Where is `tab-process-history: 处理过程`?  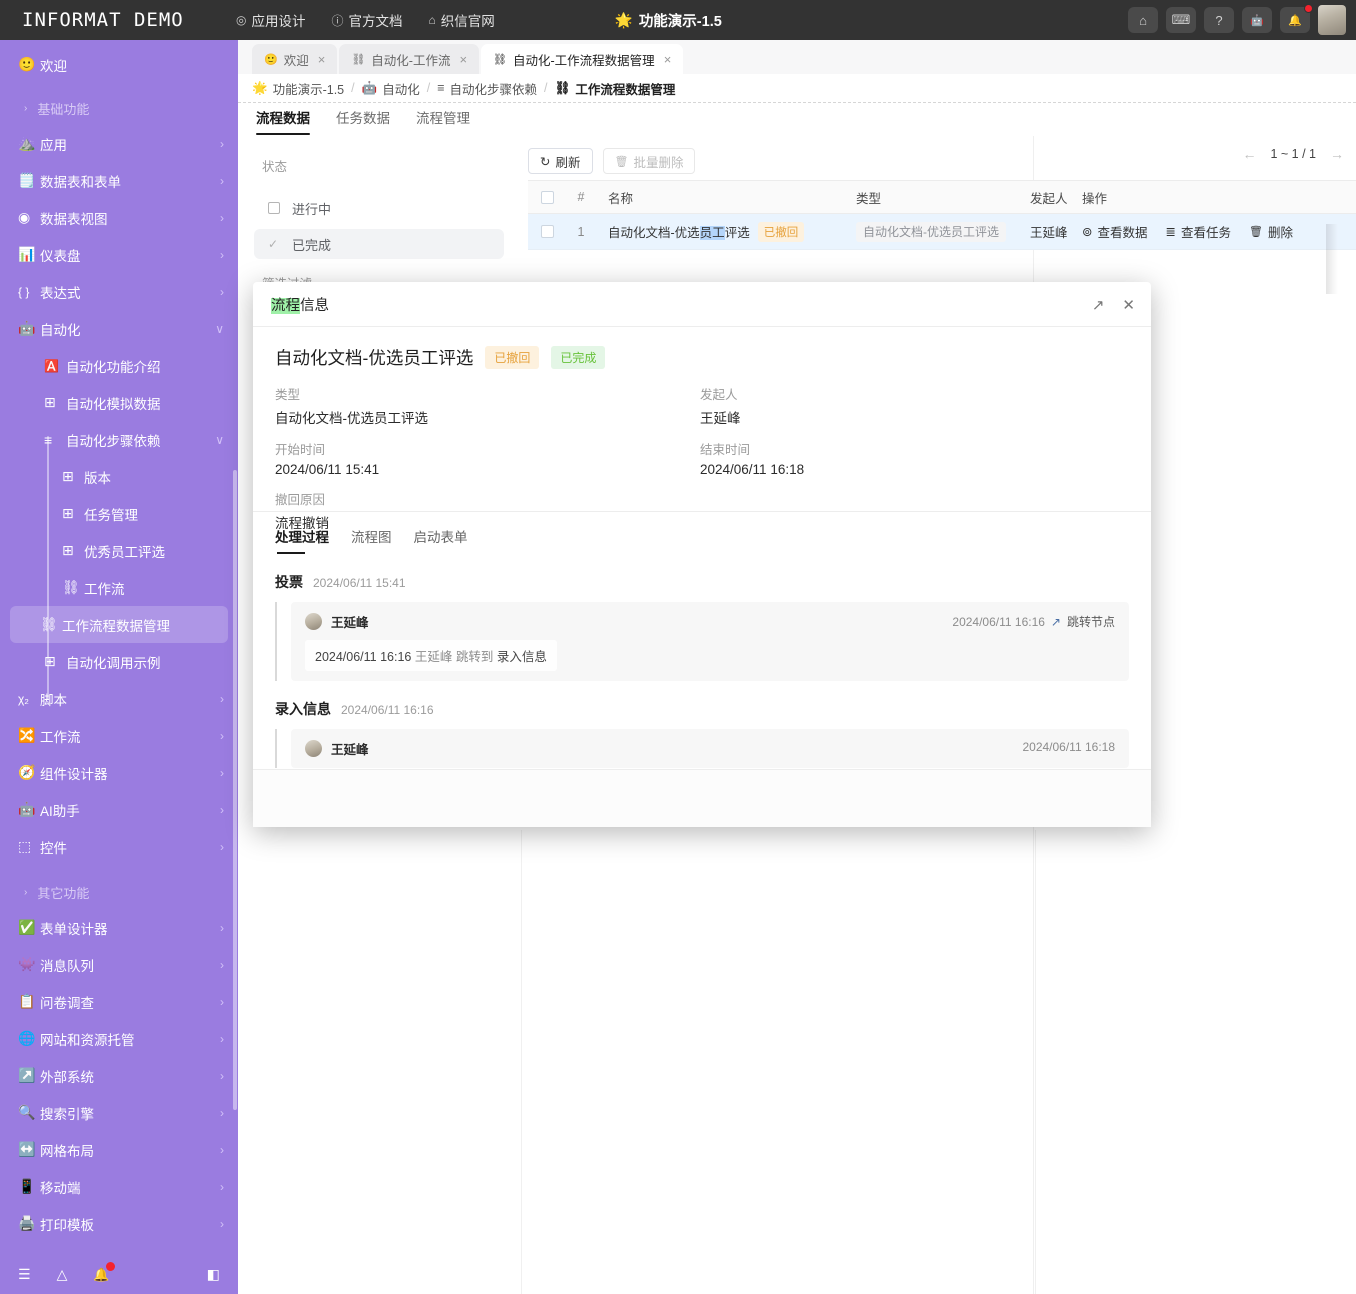 tab-process-history: 处理过程 is located at coordinates (302, 540).